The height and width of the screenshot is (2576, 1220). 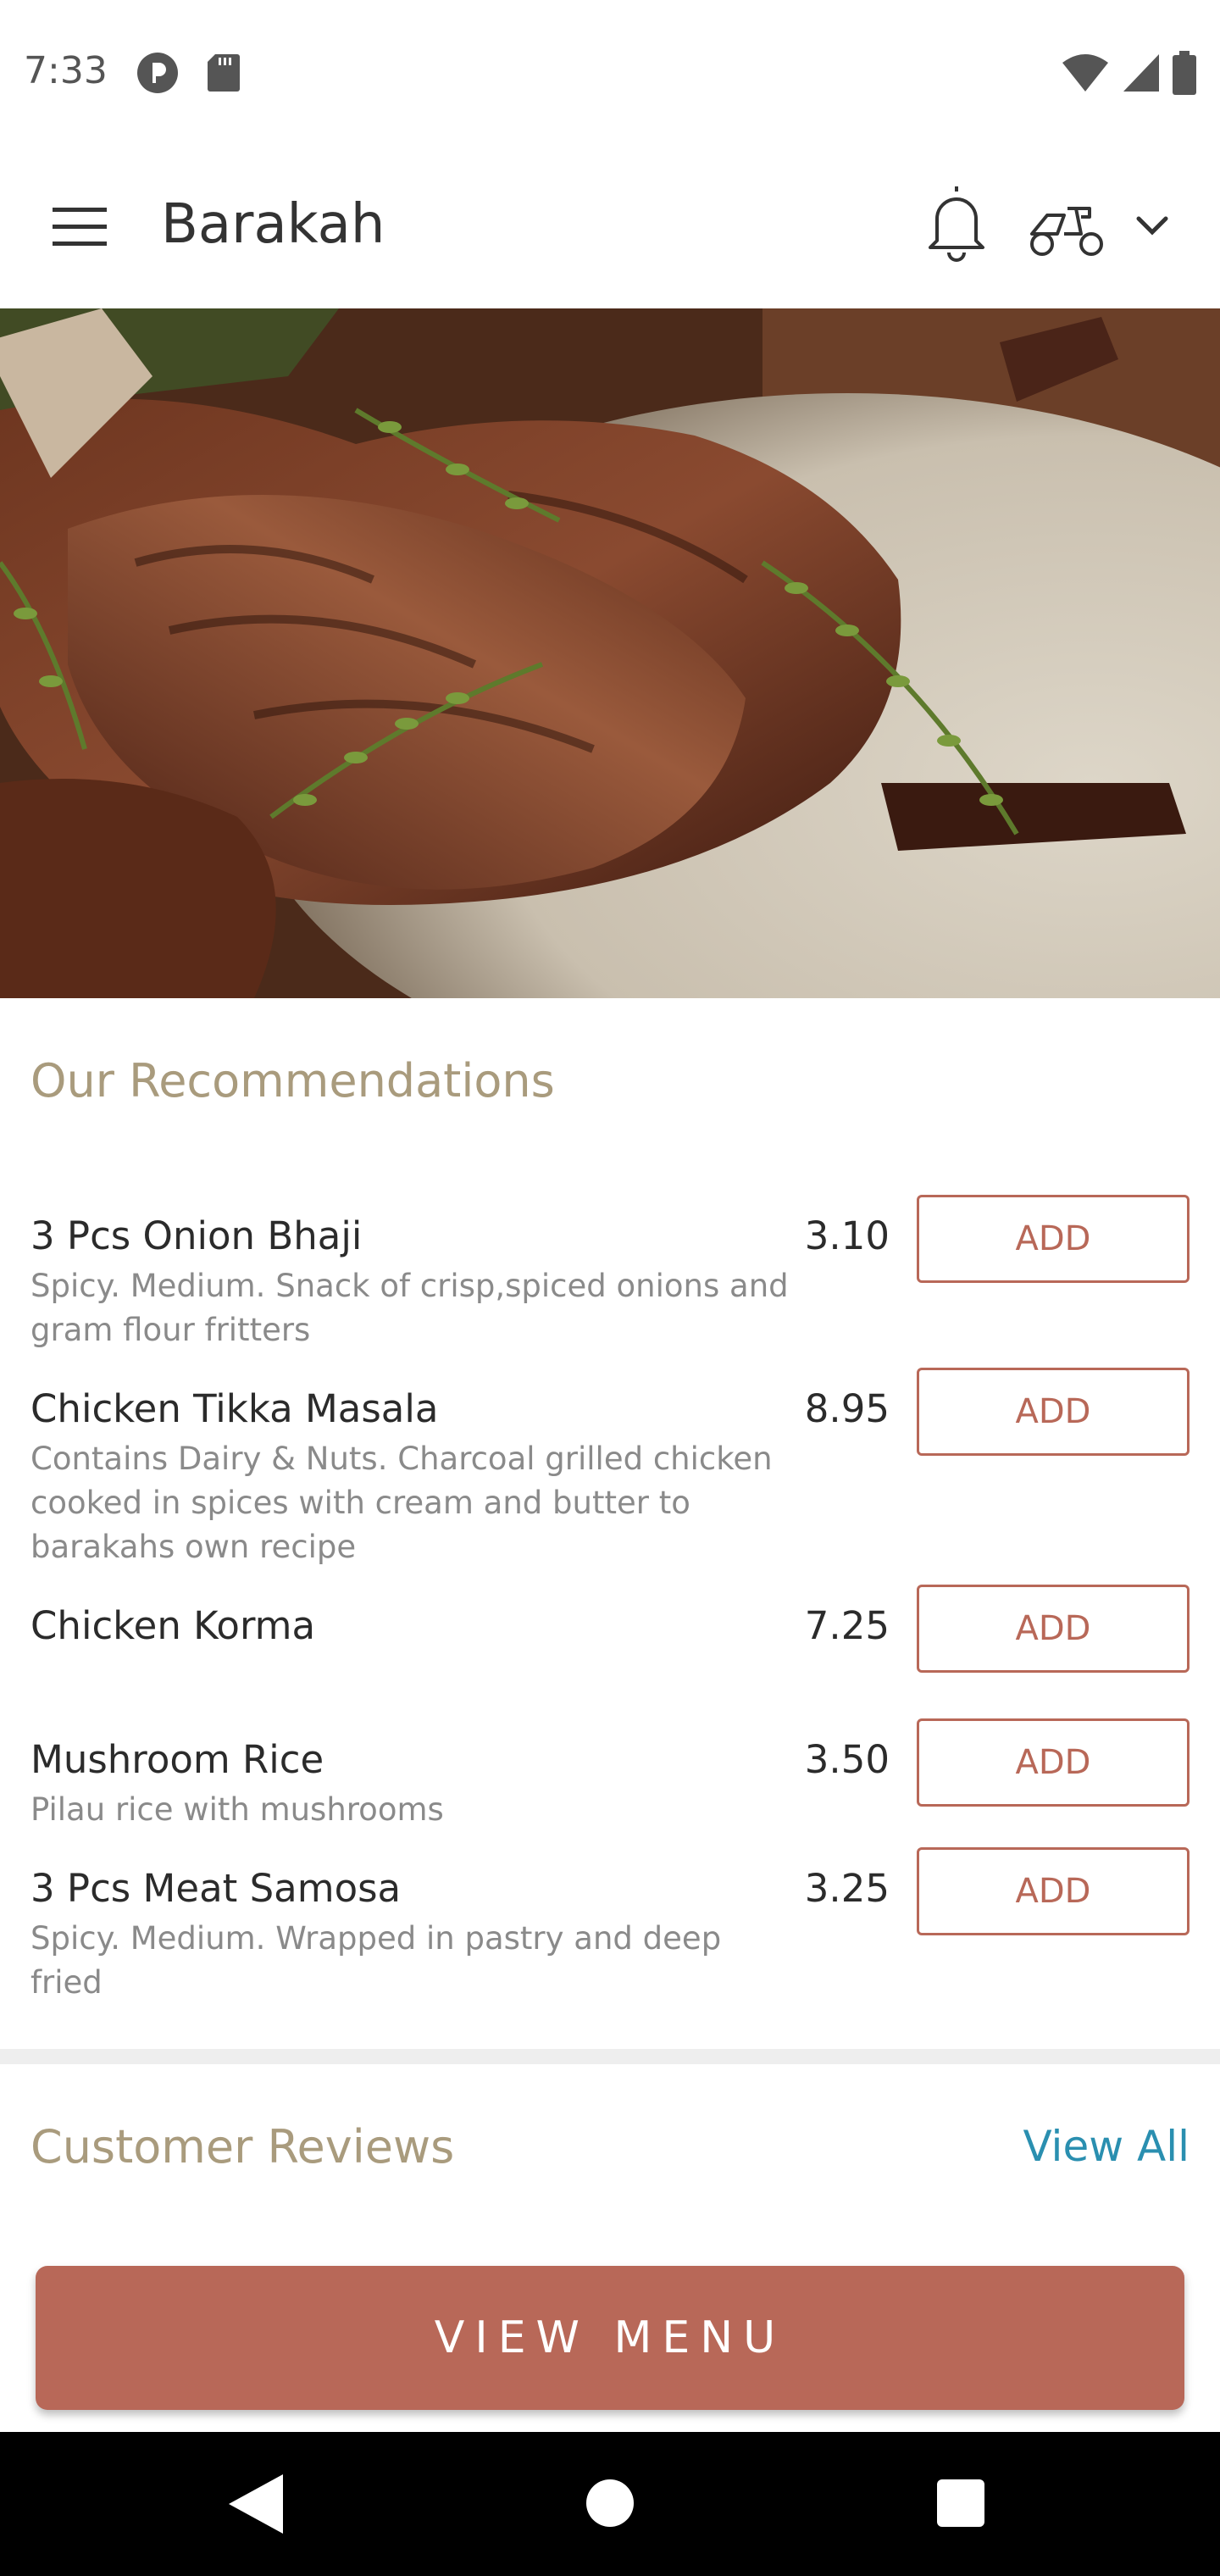 I want to click on signal-icon, so click(x=1141, y=73).